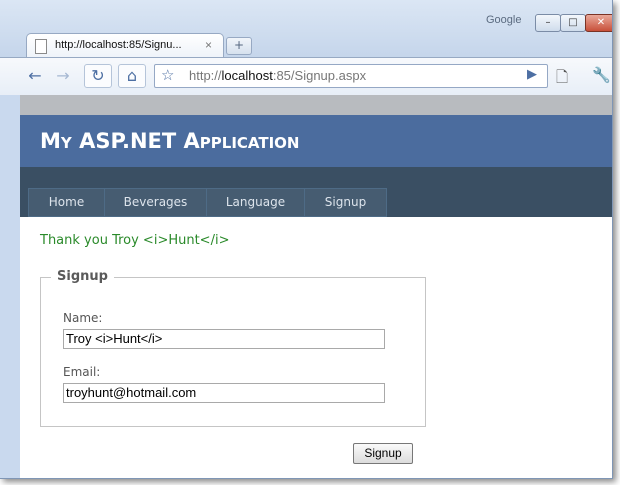  What do you see at coordinates (224, 339) in the screenshot?
I see `name-field: Troy <i>Hunt</i>` at bounding box center [224, 339].